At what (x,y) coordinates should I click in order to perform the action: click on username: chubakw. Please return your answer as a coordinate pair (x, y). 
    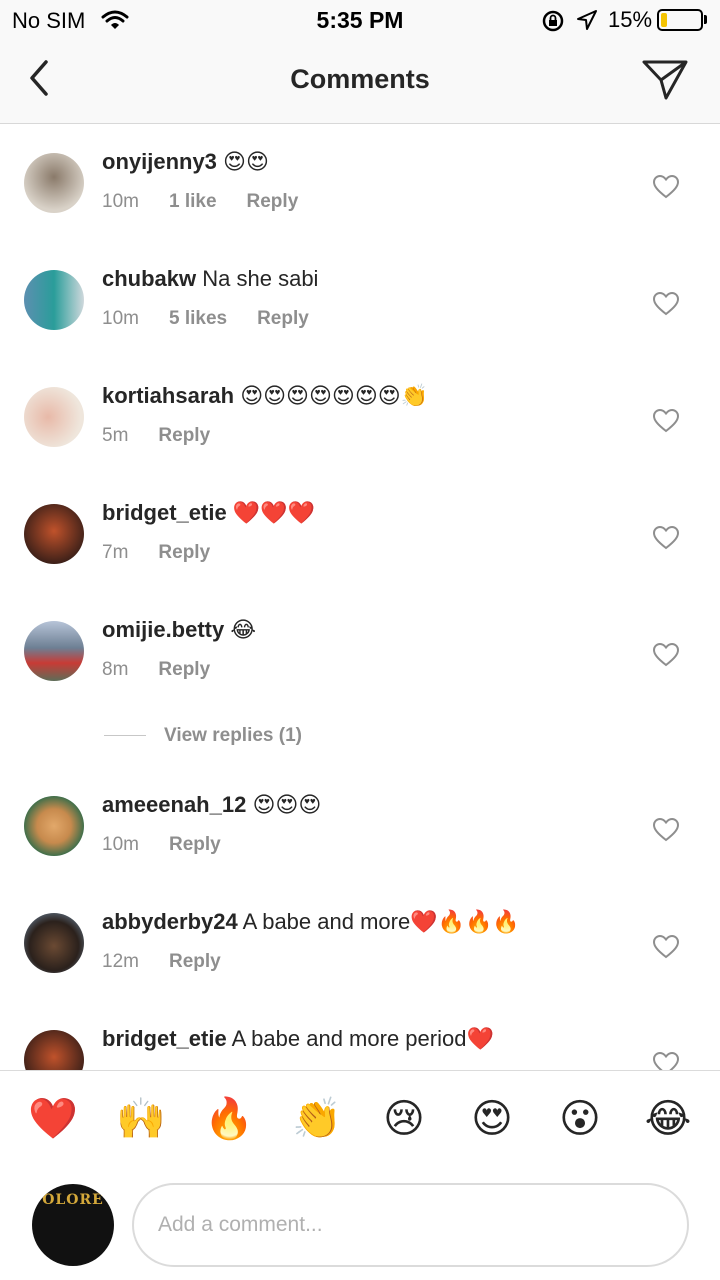
    Looking at the image, I should click on (149, 278).